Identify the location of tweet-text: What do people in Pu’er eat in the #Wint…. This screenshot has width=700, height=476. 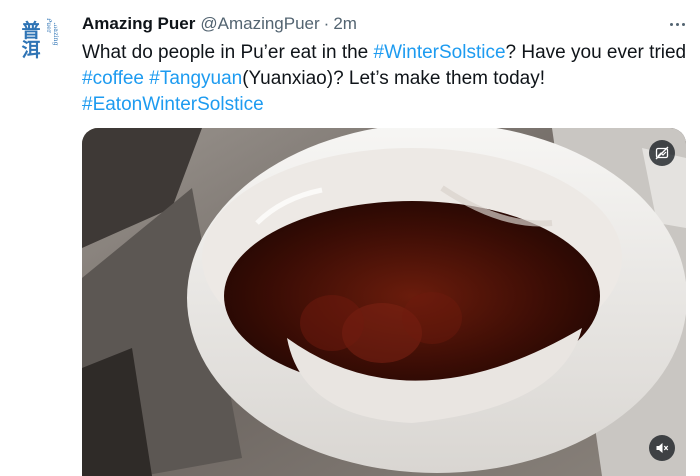
(388, 79).